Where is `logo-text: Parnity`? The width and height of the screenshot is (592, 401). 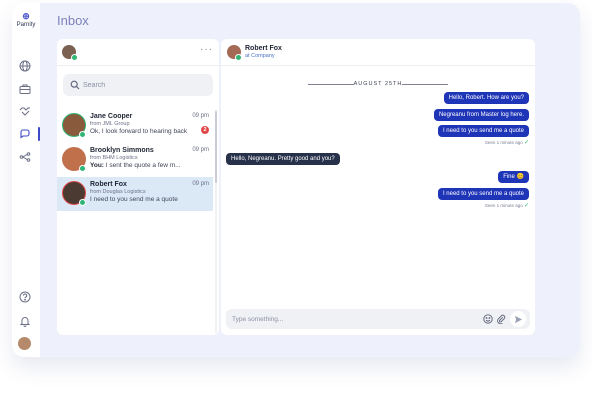 logo-text: Parnity is located at coordinates (26, 25).